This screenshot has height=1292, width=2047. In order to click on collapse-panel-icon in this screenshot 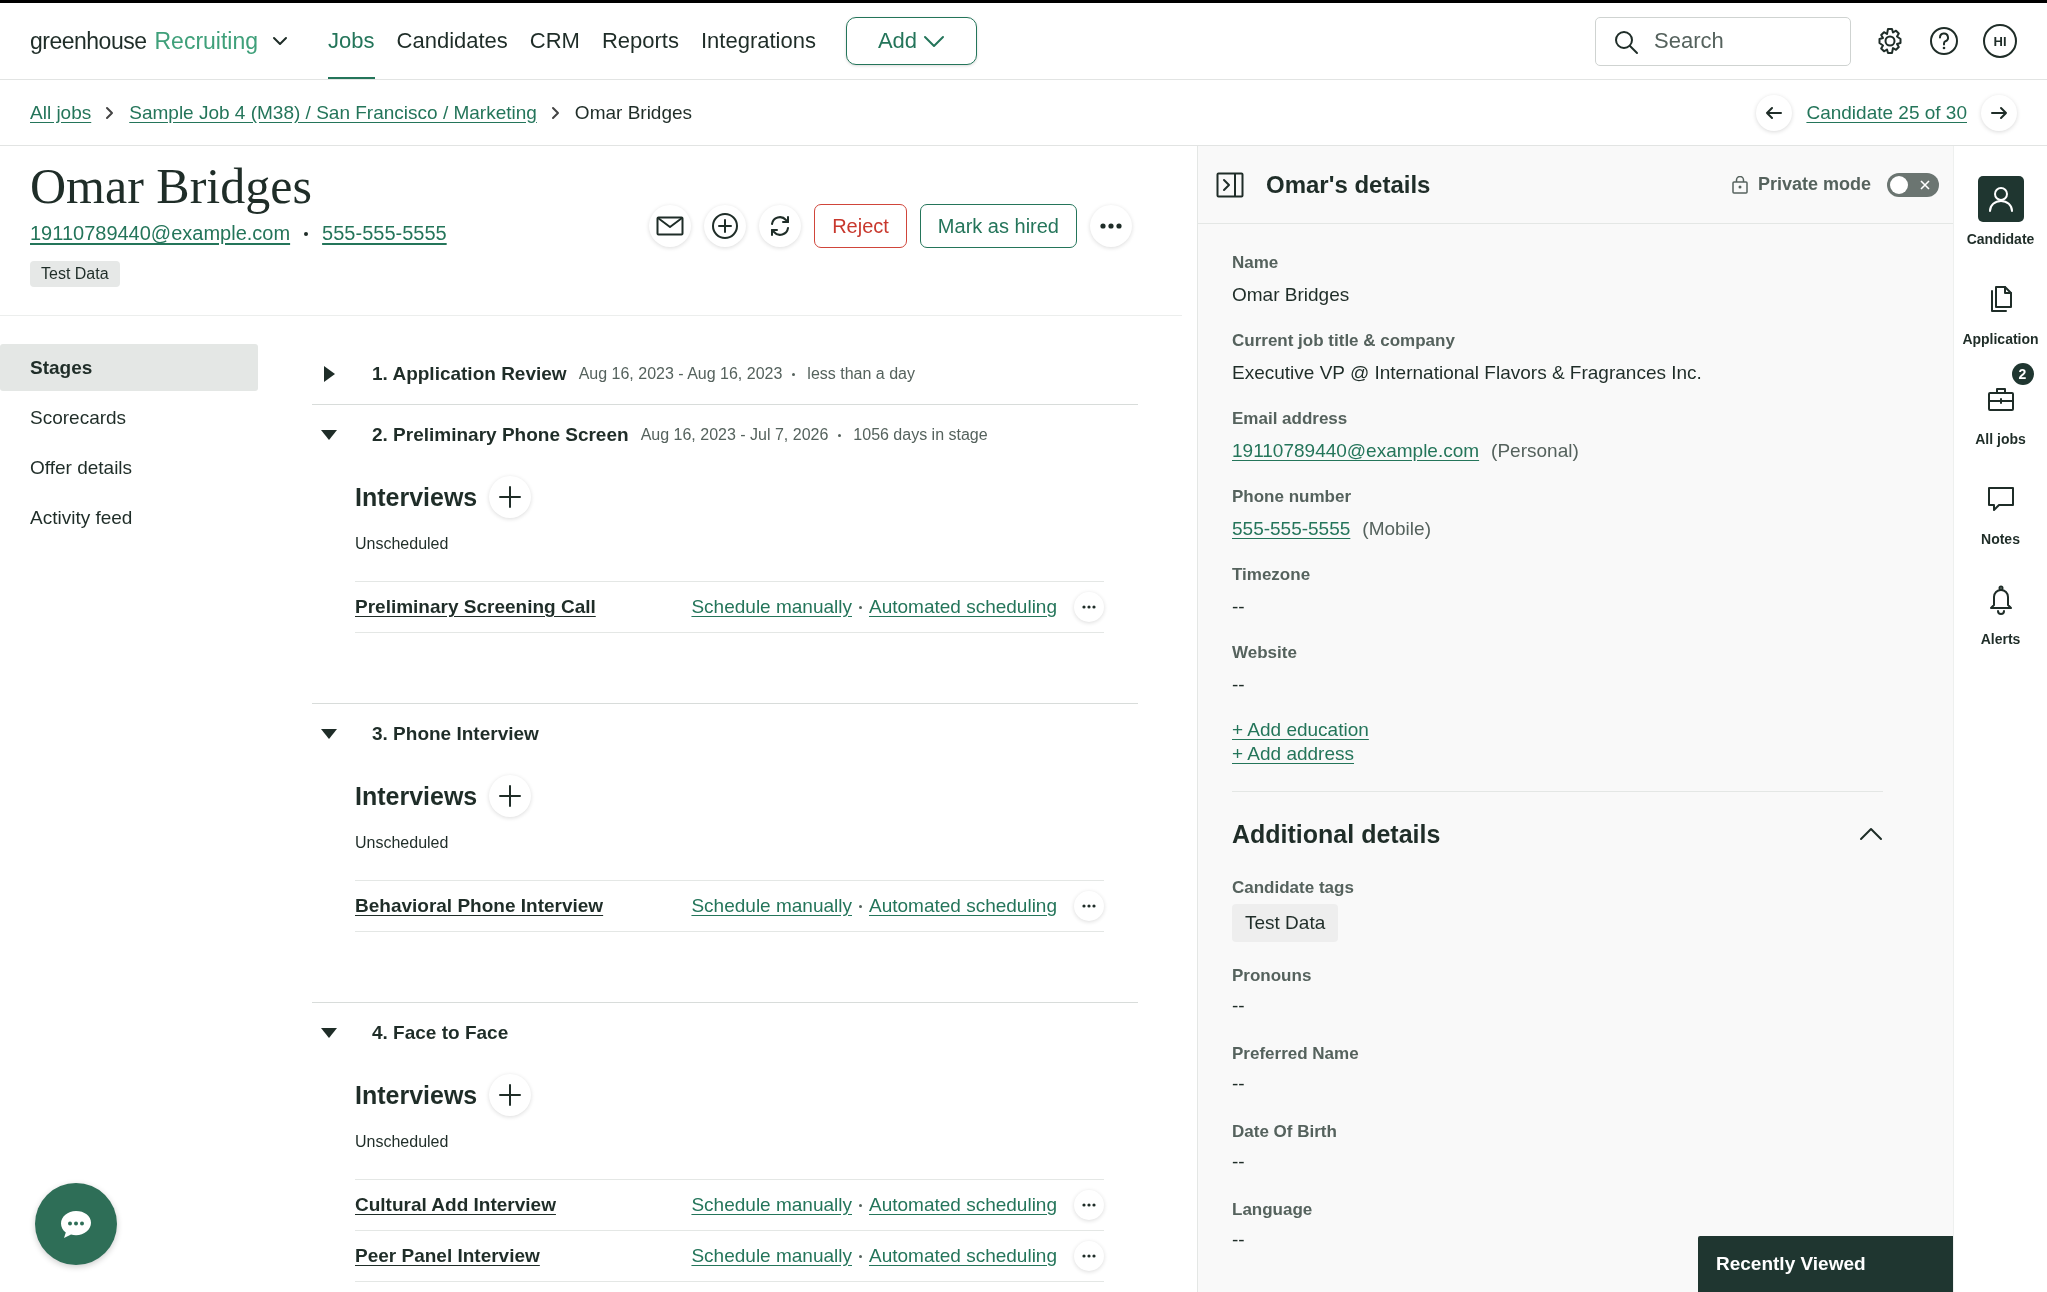, I will do `click(1230, 184)`.